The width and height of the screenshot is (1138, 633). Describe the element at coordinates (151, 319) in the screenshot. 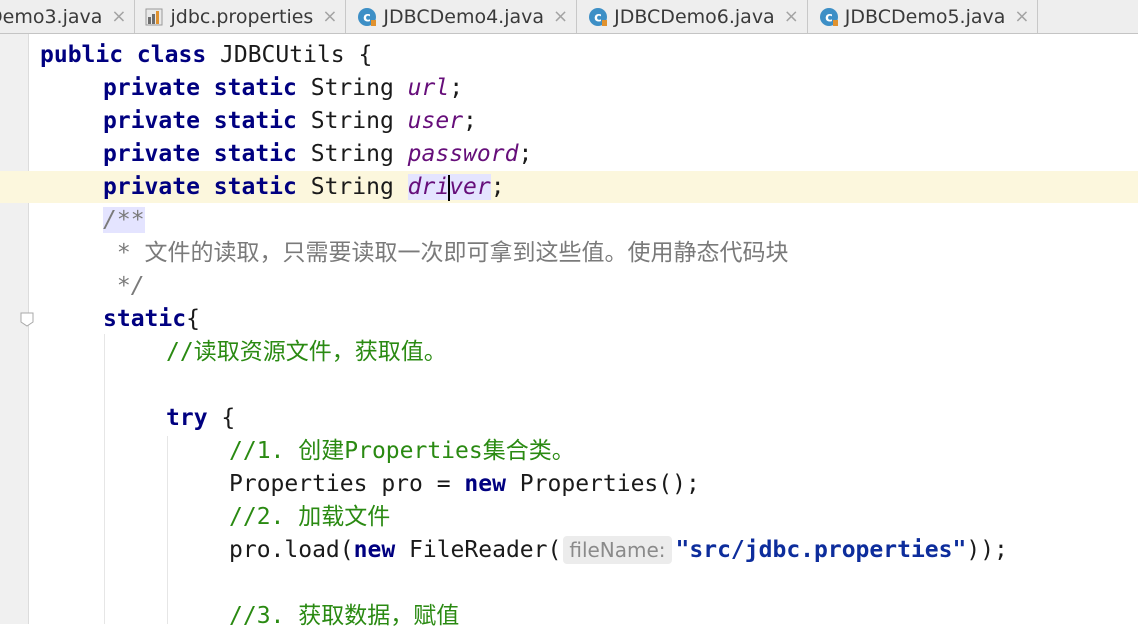

I see `code-line-9: static{` at that location.